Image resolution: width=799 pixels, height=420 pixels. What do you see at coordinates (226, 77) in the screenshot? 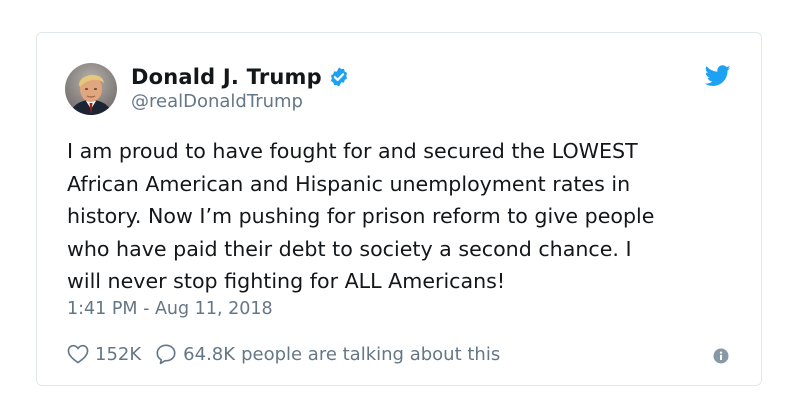
I see `display-name: Donald J. Trump` at bounding box center [226, 77].